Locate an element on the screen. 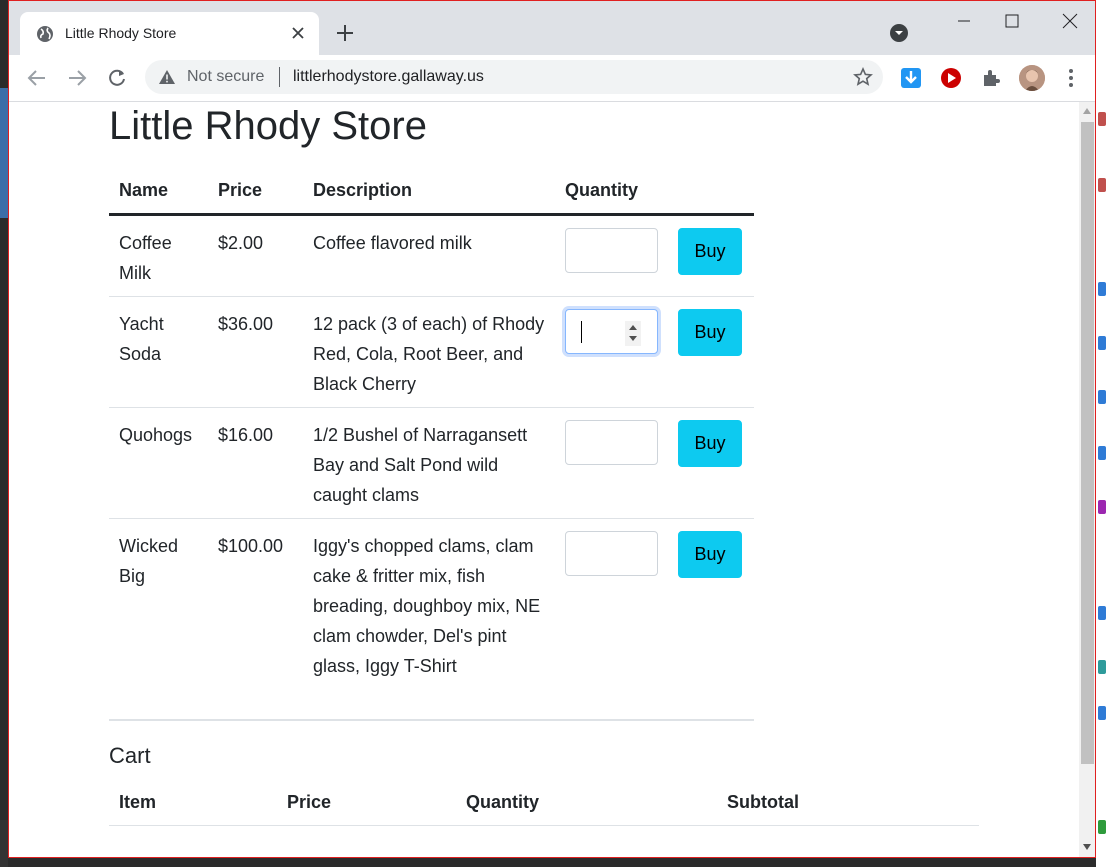 The width and height of the screenshot is (1106, 867). url-text: littlerhodystore.gallaway.us is located at coordinates (388, 77).